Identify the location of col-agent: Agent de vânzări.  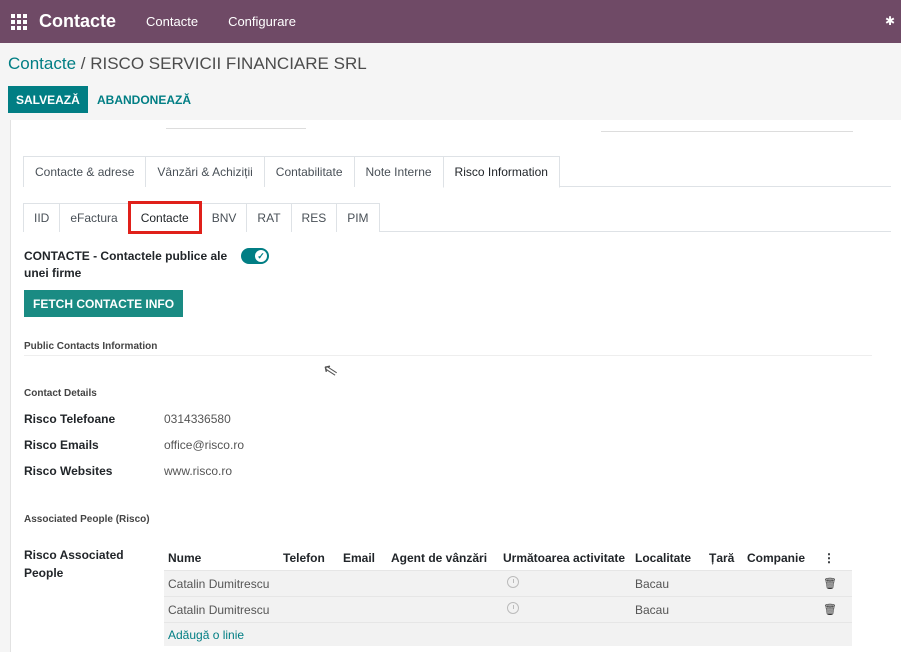
(443, 558).